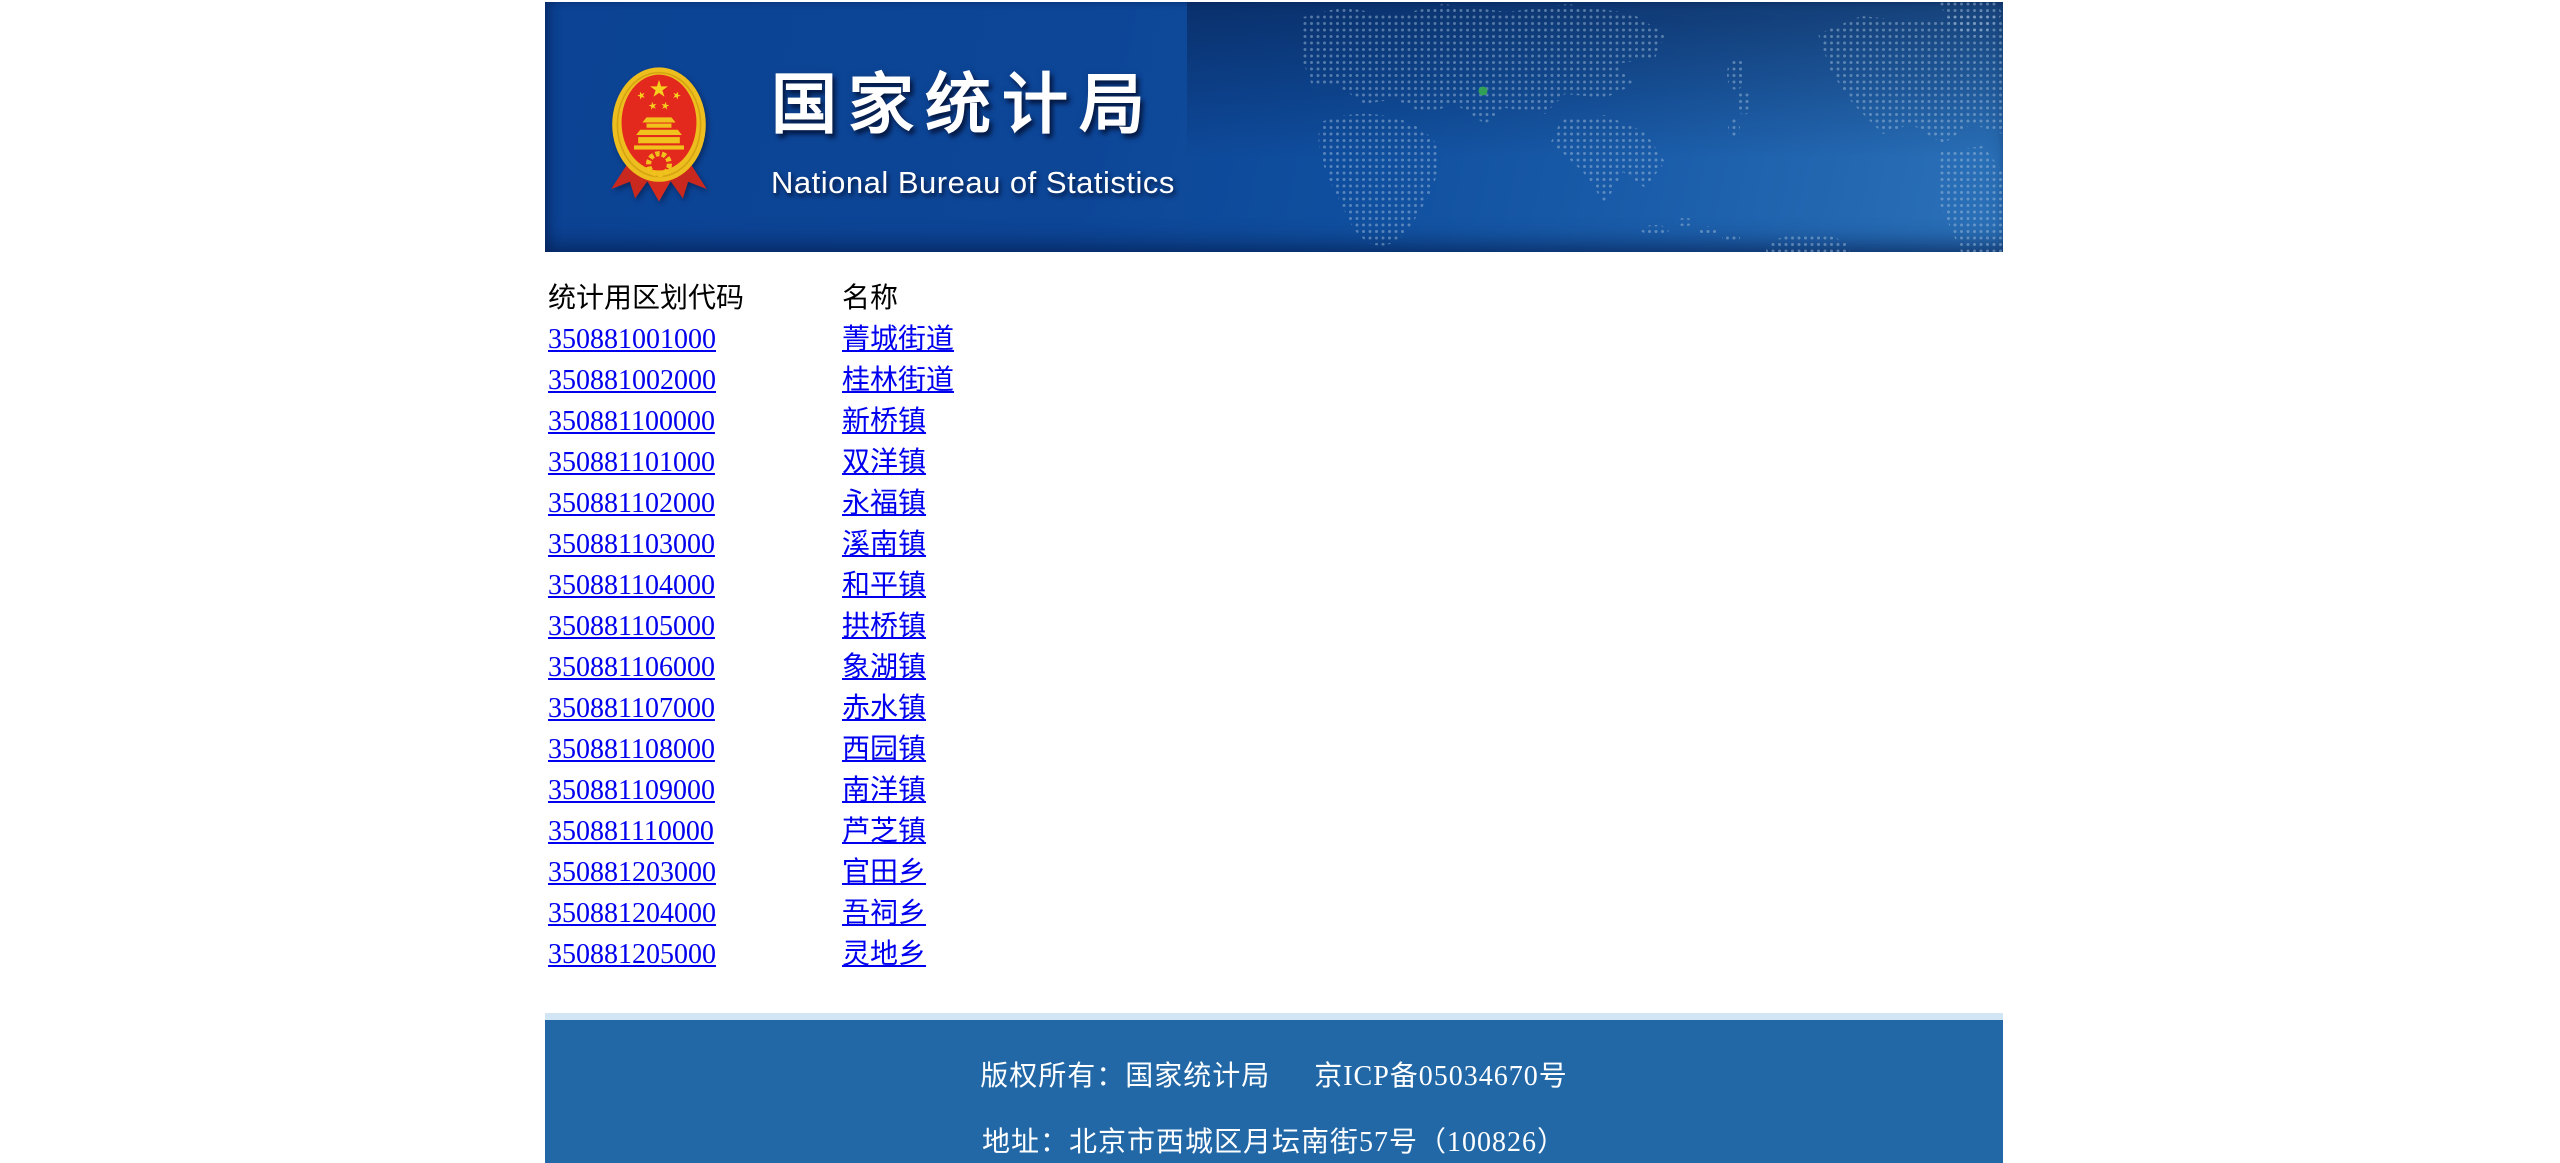 Image resolution: width=2560 pixels, height=1163 pixels. I want to click on division-name-link: 永福镇, so click(884, 503).